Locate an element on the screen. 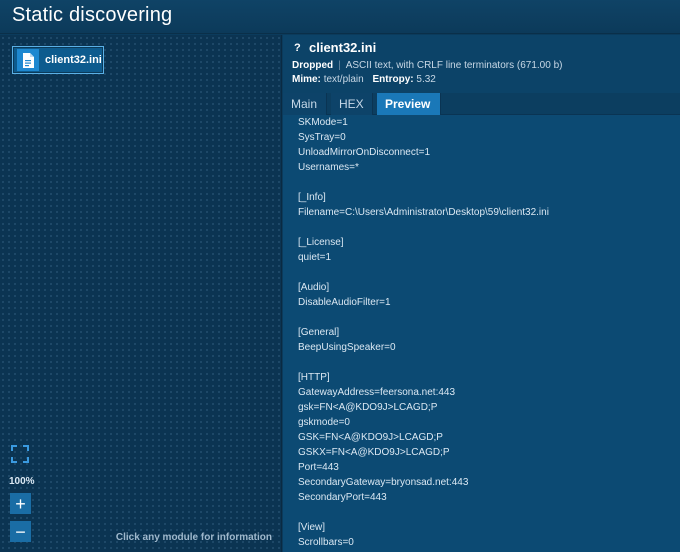 The width and height of the screenshot is (680, 552). fit-screen-icon is located at coordinates (20, 454).